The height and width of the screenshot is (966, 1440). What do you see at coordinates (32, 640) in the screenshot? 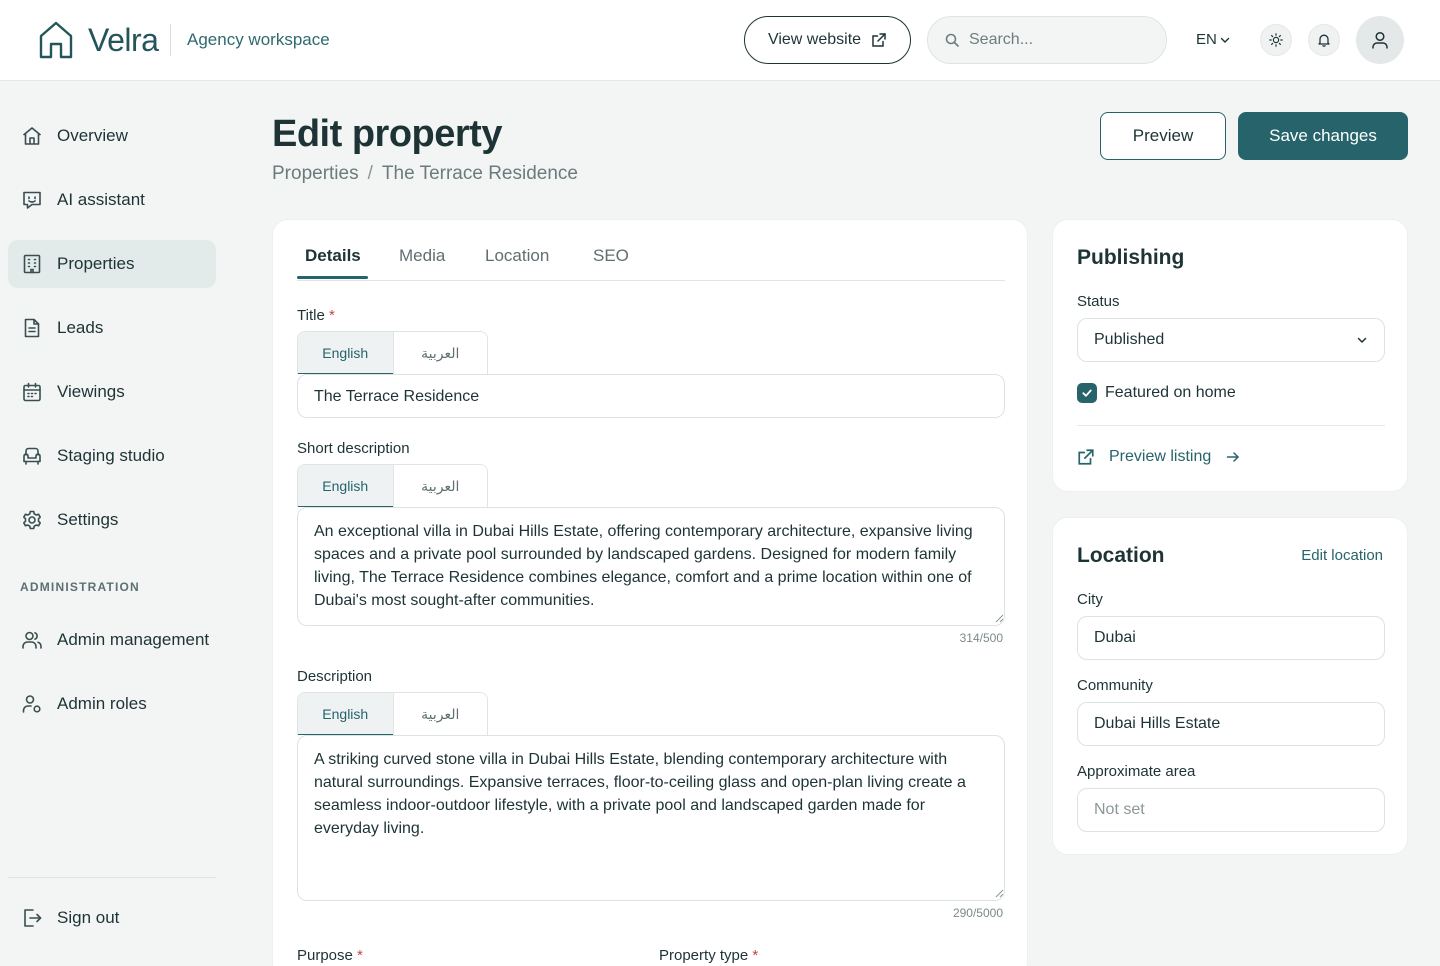
I see `users-icon` at bounding box center [32, 640].